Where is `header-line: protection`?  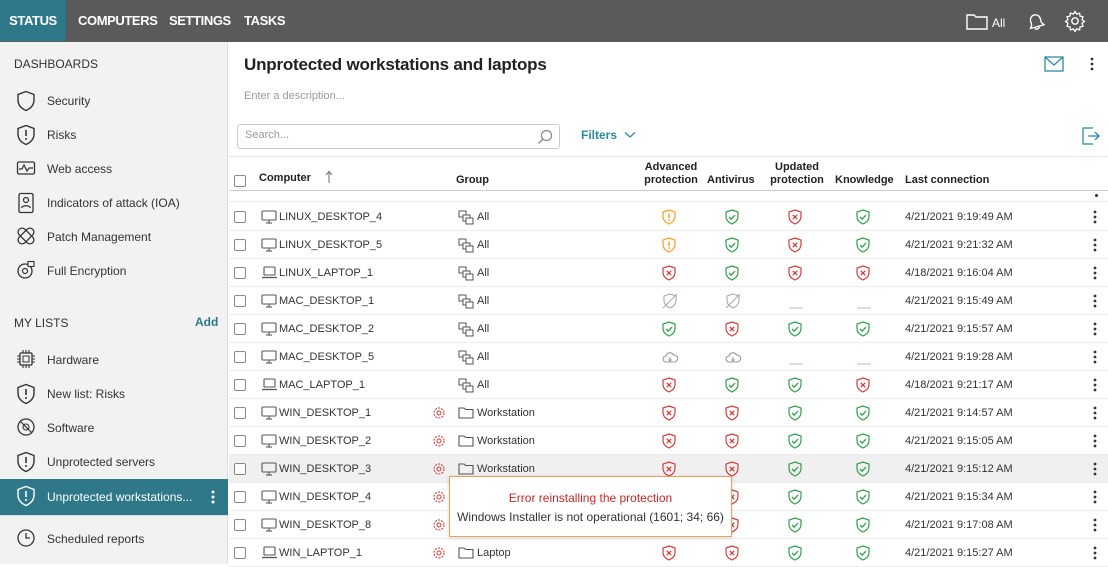 header-line: protection is located at coordinates (797, 180).